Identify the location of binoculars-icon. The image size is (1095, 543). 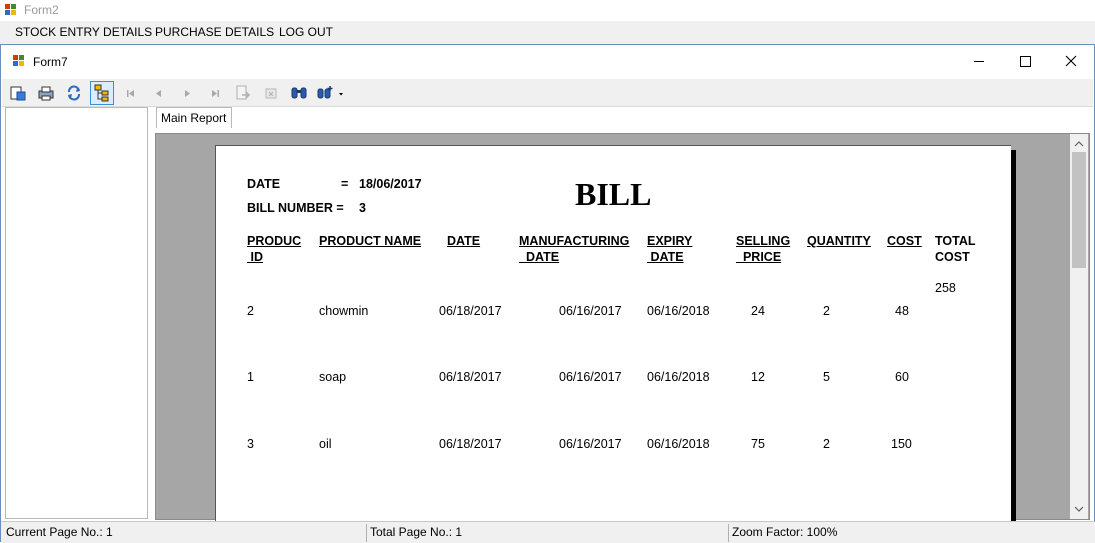
(299, 93).